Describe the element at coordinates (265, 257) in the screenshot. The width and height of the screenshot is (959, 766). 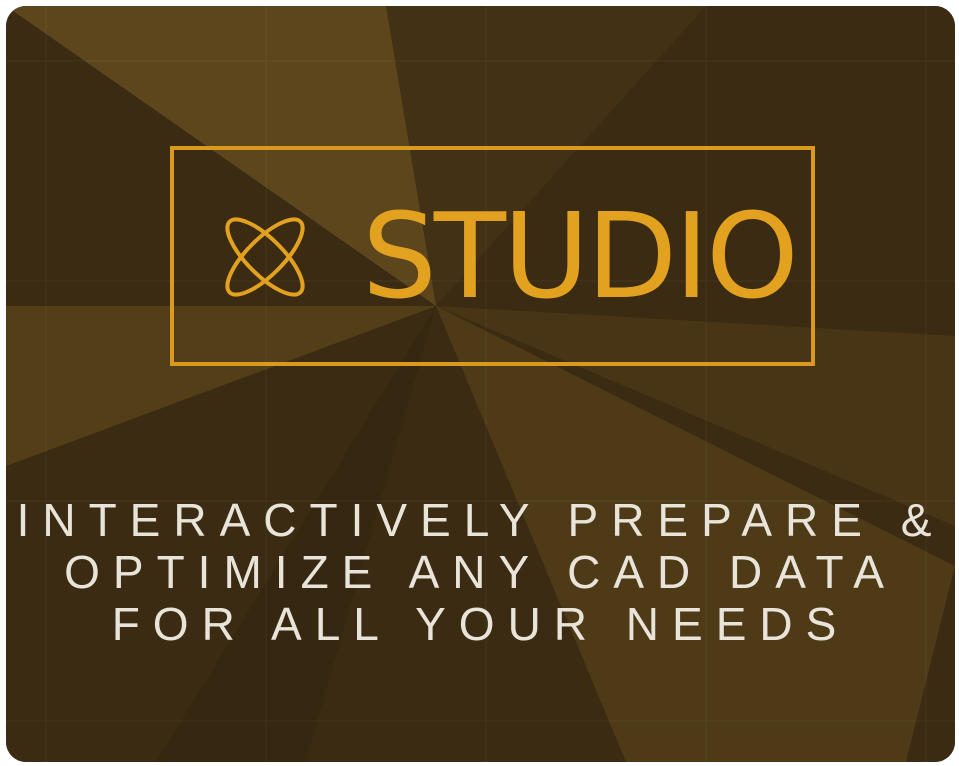
I see `knot-icon` at that location.